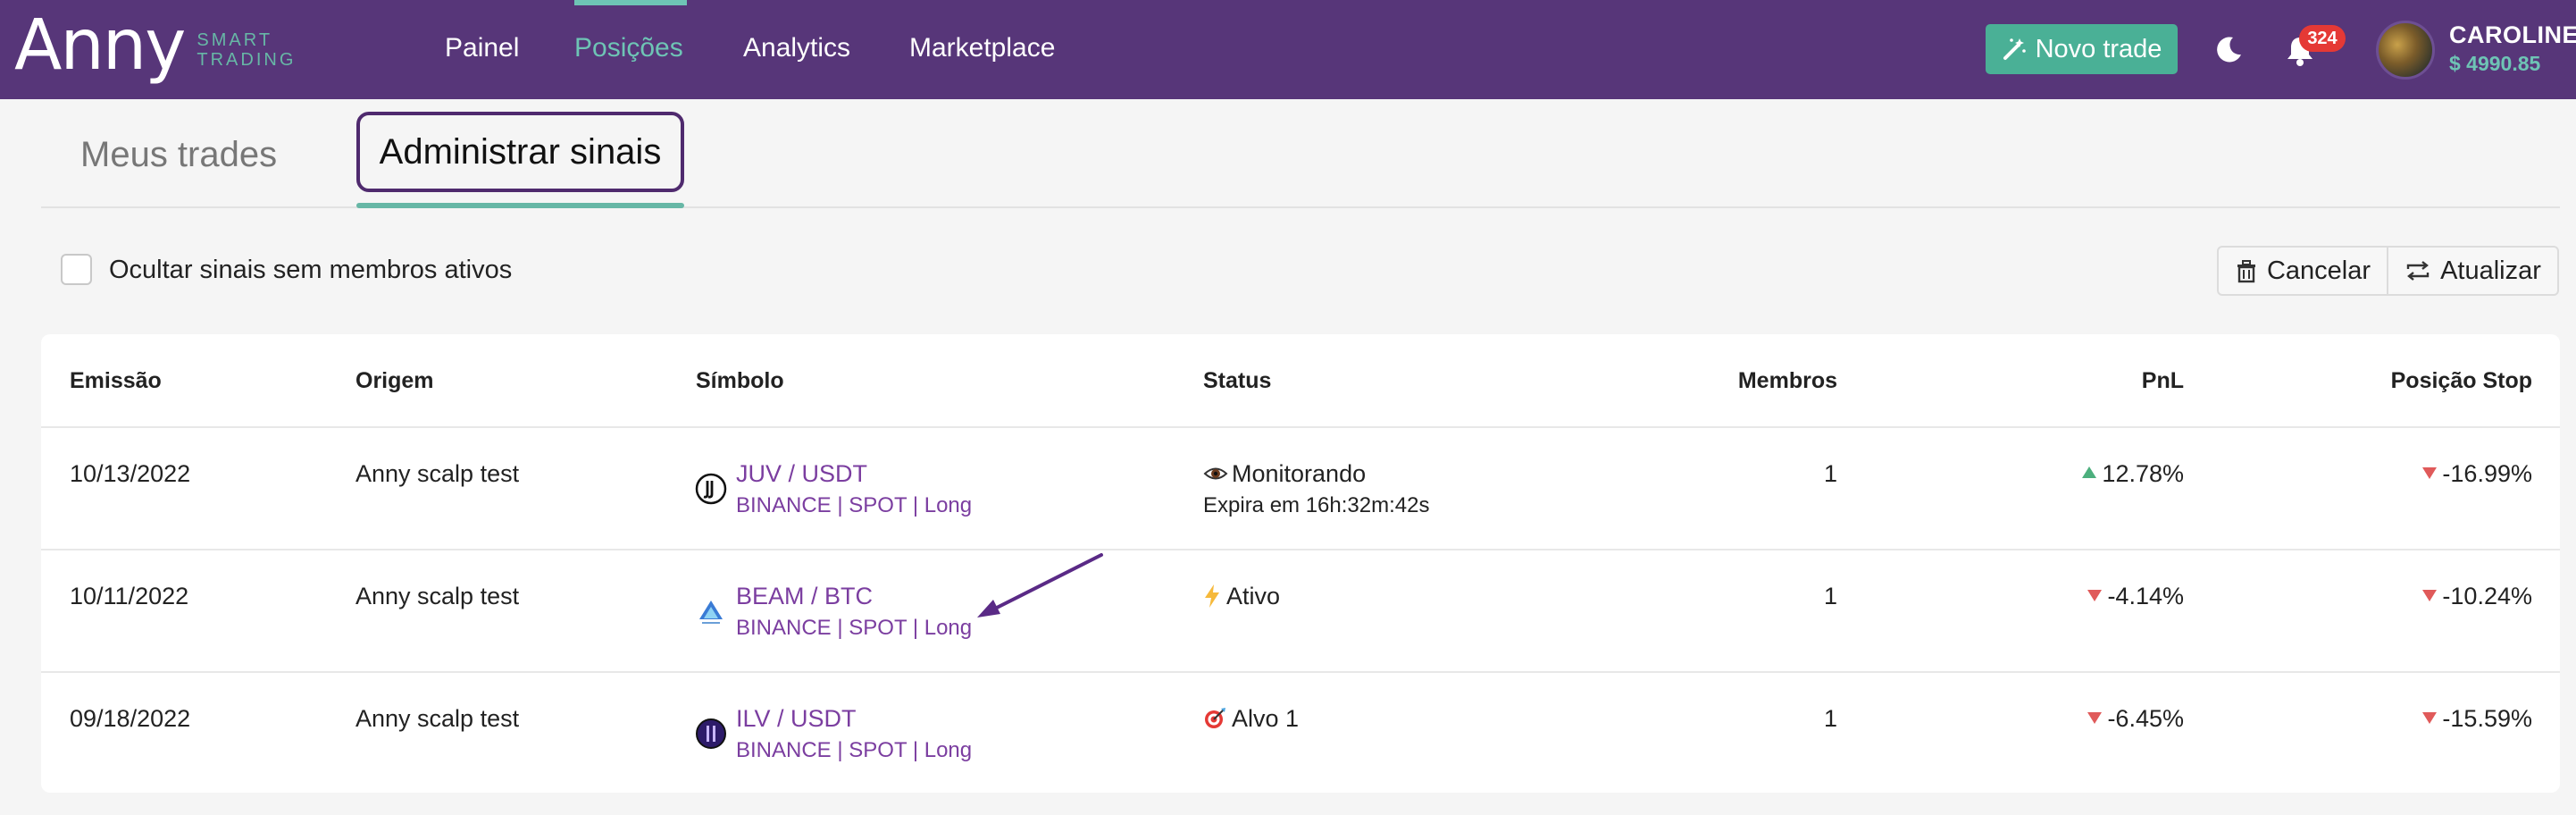  I want to click on pnl-value: 12.78%, so click(2143, 473).